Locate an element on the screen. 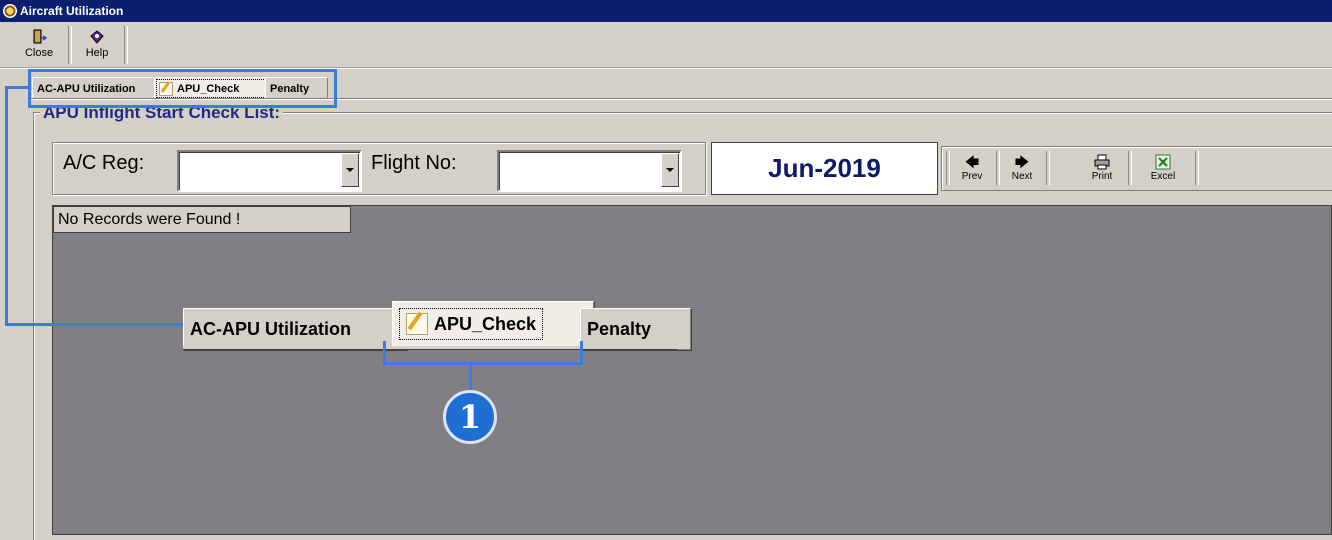  close-label: Close is located at coordinates (39, 53).